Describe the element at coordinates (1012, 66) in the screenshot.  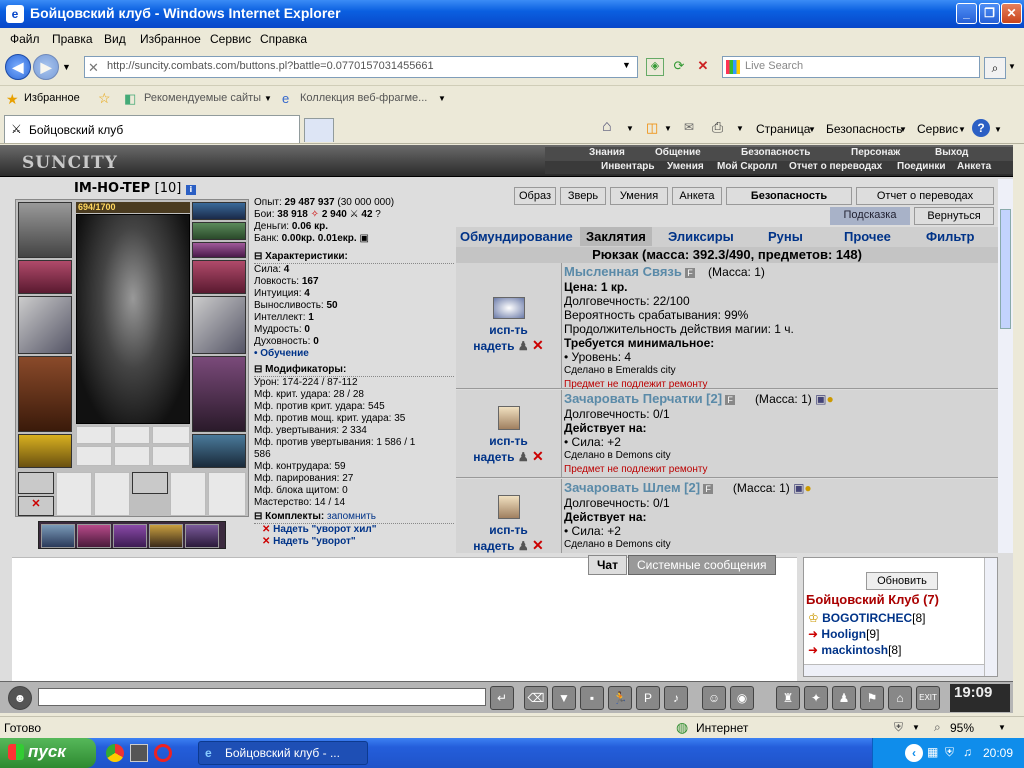
I see `search-options-icon: ▼` at that location.